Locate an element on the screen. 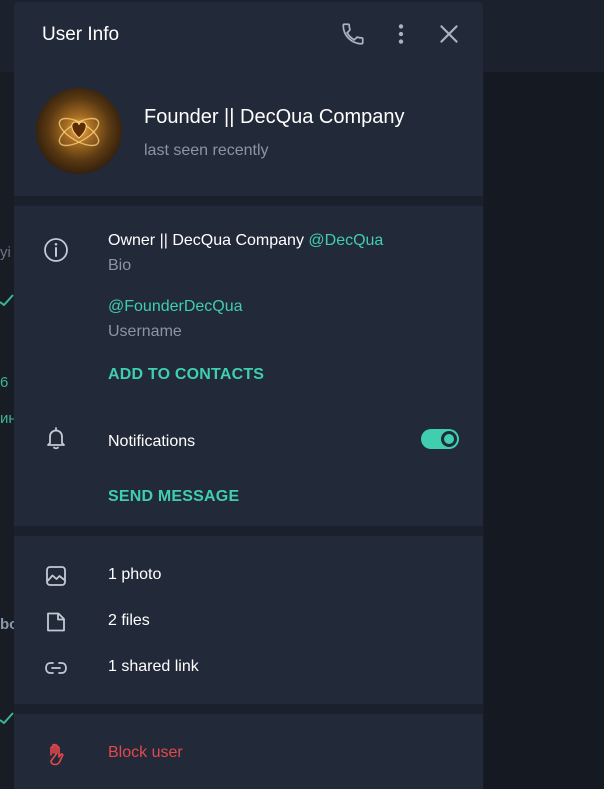 Image resolution: width=604 pixels, height=789 pixels. avatar is located at coordinates (79, 131).